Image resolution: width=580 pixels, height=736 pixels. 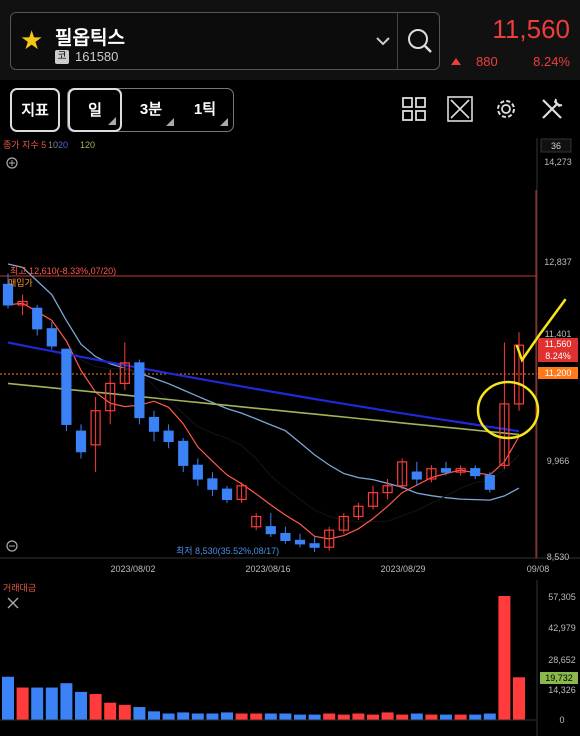 I want to click on vol-tick: 0, so click(x=561, y=720).